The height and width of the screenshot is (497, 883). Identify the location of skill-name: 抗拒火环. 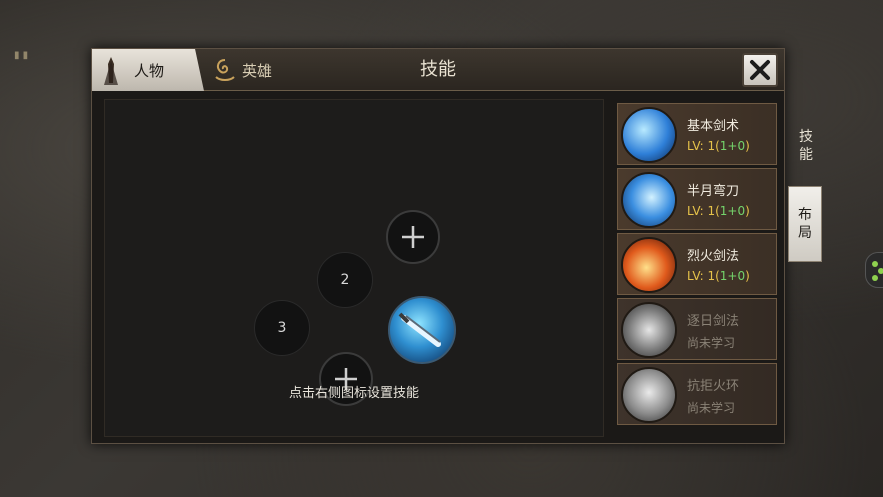
(713, 386).